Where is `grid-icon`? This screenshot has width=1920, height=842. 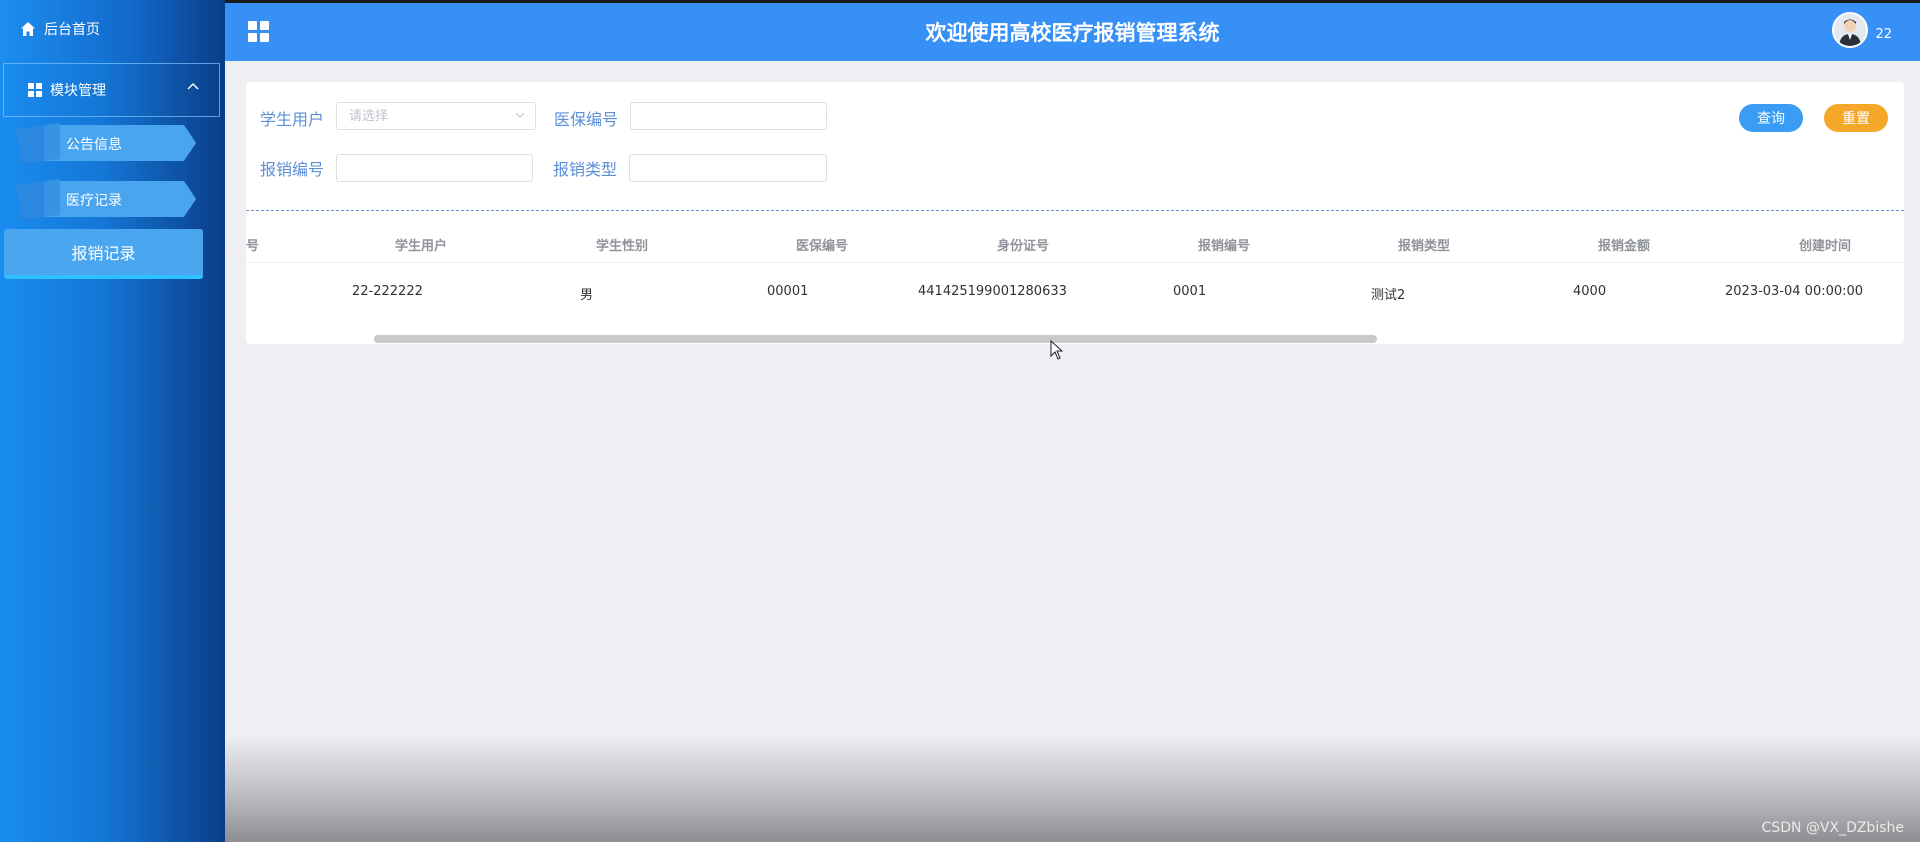 grid-icon is located at coordinates (35, 90).